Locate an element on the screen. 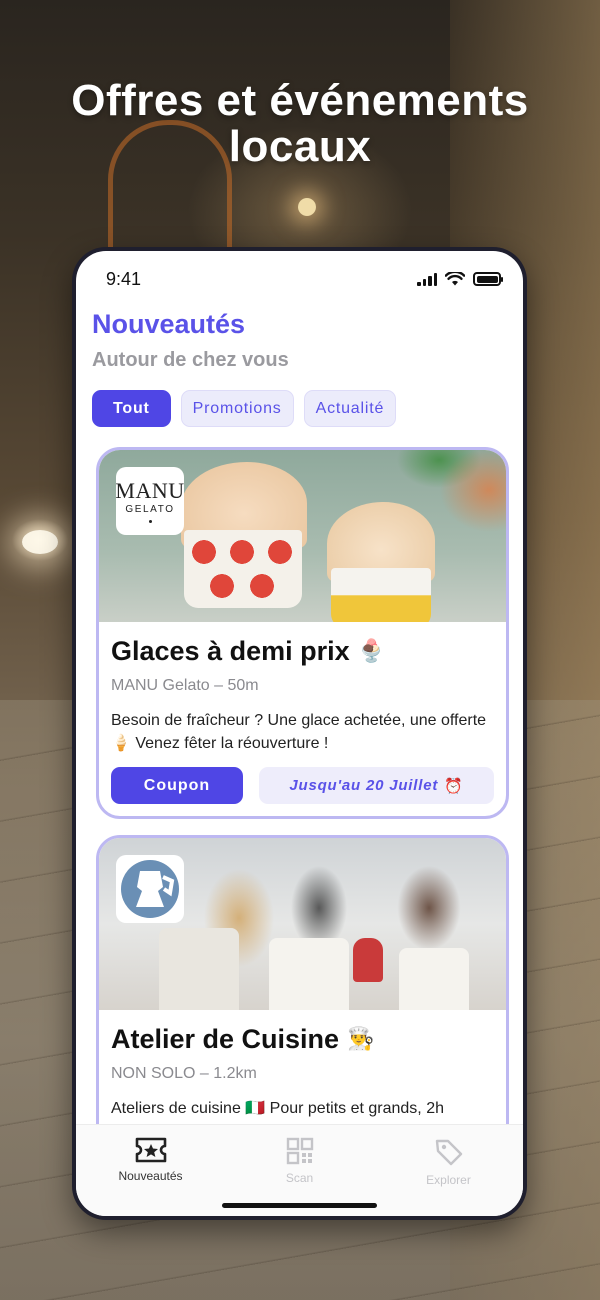  offer-actions: Coupon Jusqu'au 20 Juillet ⏰ is located at coordinates (302, 785).